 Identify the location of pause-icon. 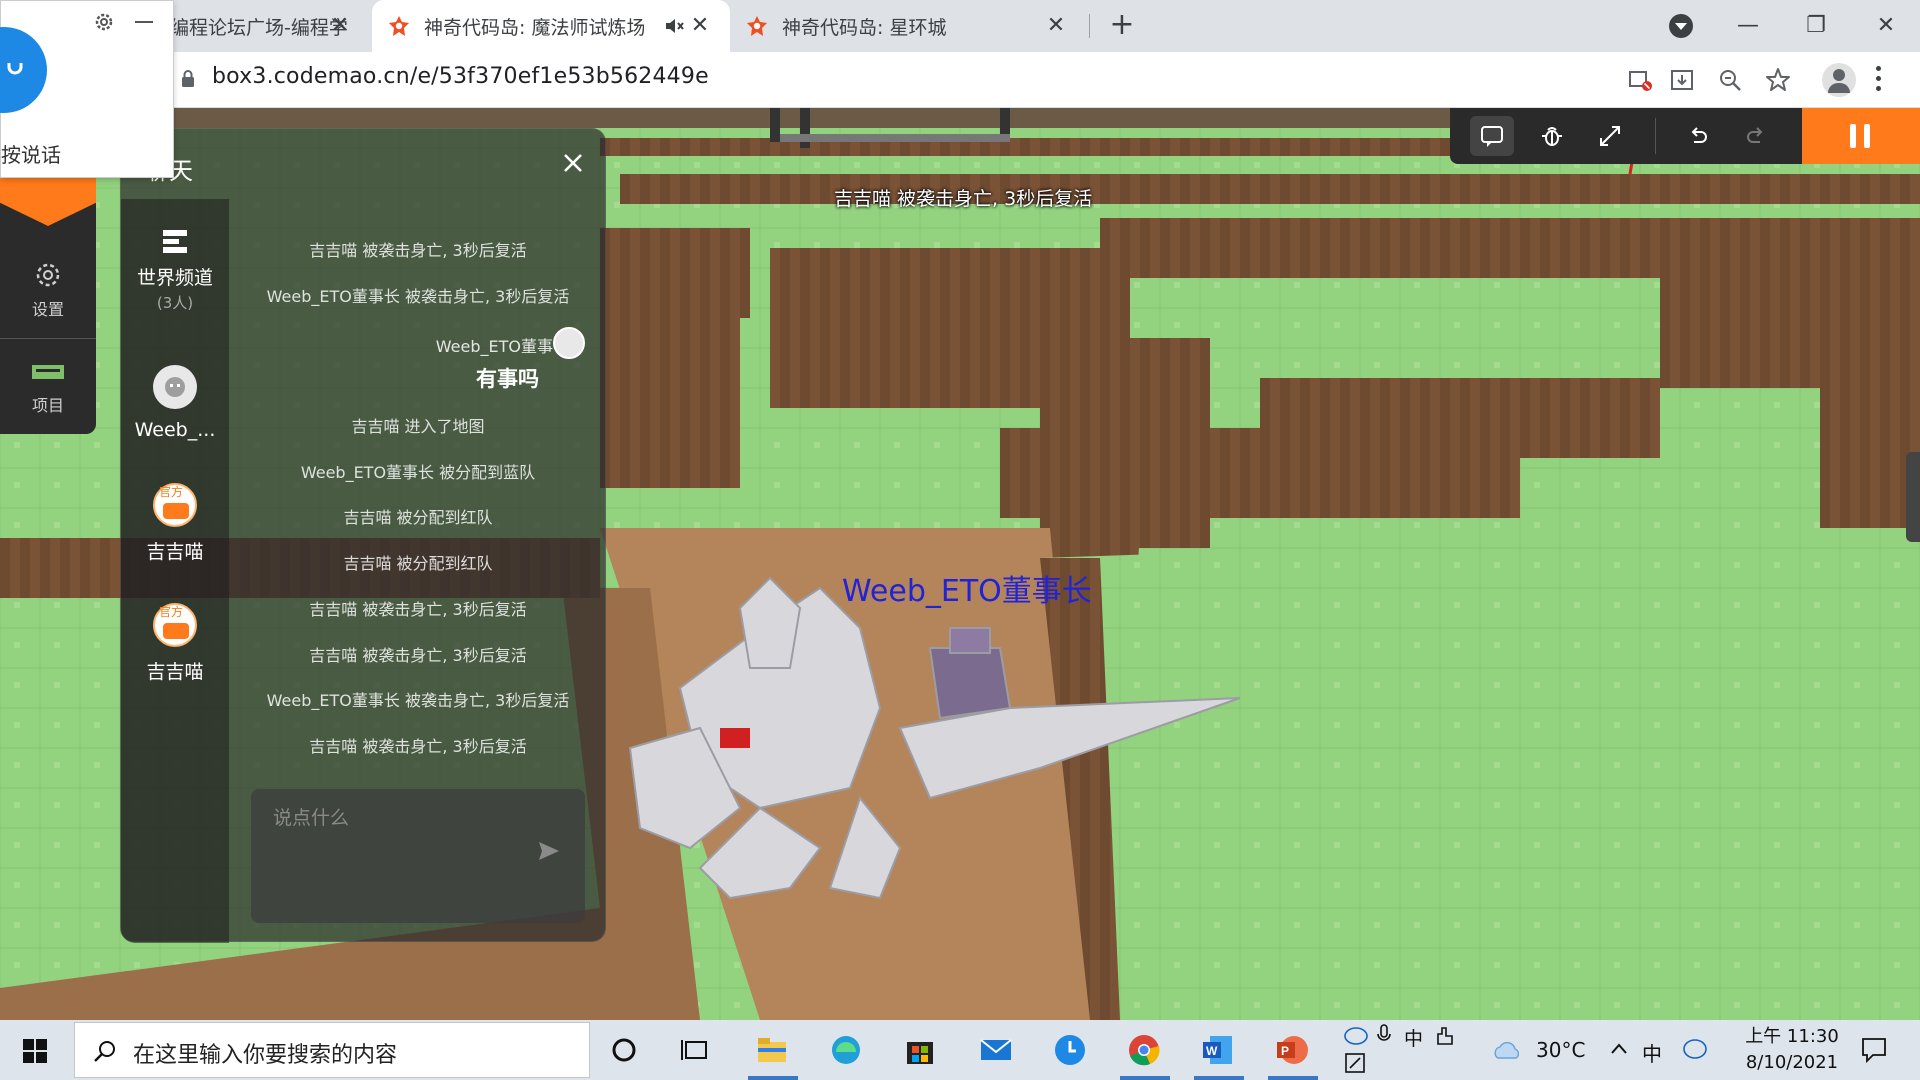
(1853, 136).